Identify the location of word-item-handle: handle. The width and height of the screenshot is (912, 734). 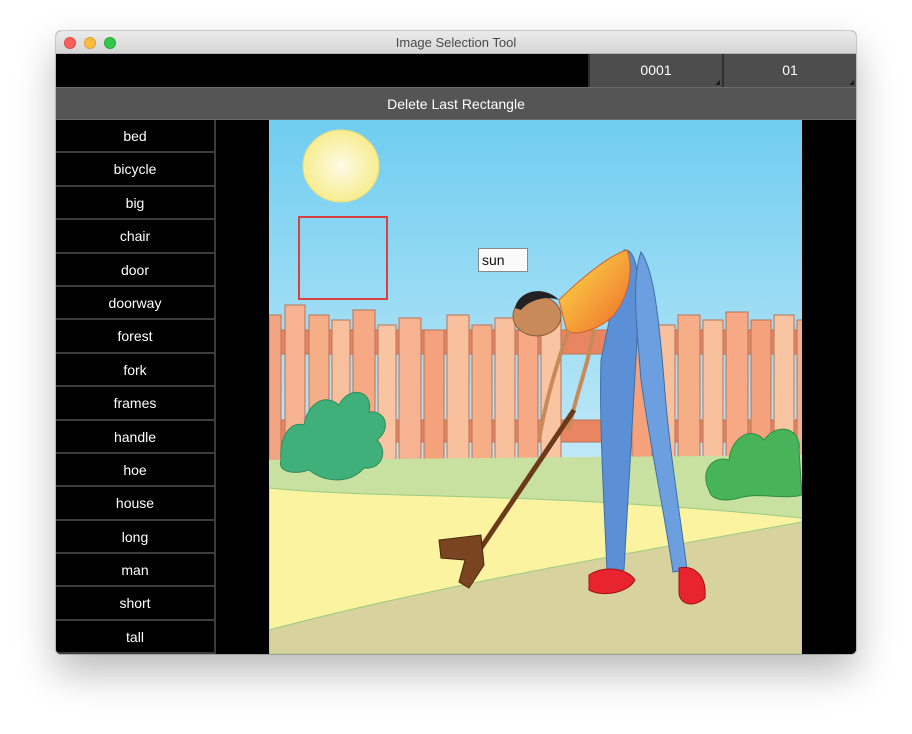
(136, 437).